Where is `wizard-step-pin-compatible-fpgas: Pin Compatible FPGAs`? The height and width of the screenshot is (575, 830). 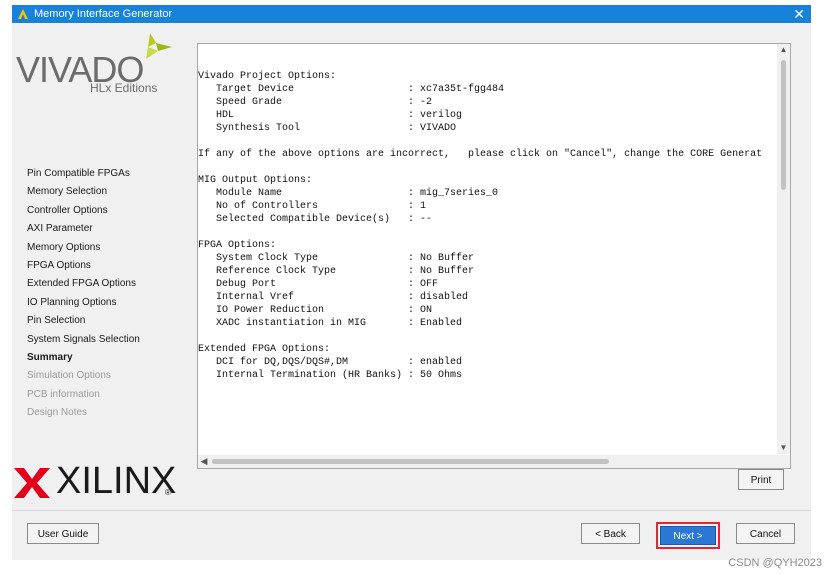
wizard-step-pin-compatible-fpgas: Pin Compatible FPGAs is located at coordinates (112, 174).